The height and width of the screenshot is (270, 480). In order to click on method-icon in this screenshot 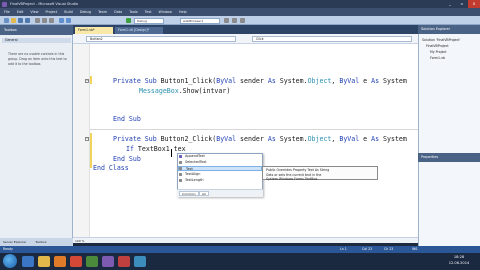, I will do `click(180, 156)`.